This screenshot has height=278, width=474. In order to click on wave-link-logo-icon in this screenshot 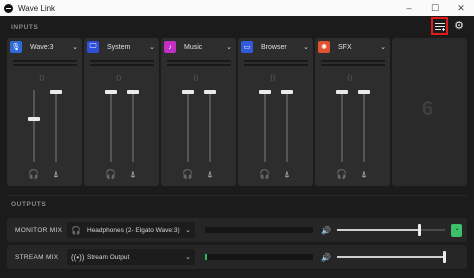, I will do `click(8, 8)`.